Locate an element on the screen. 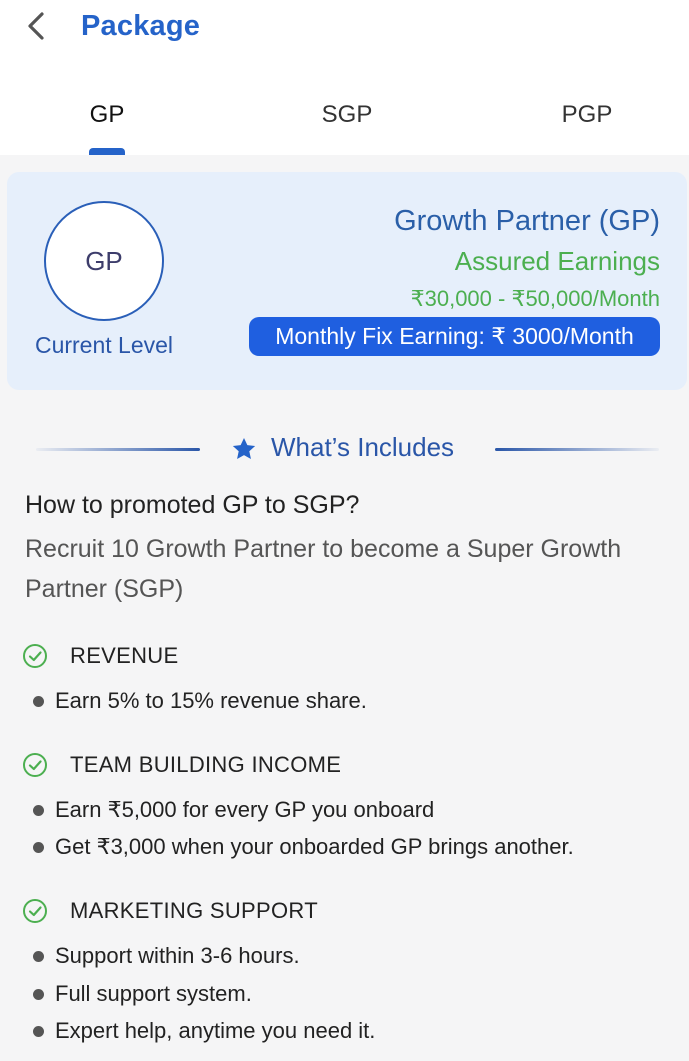 This screenshot has width=689, height=1061. tab-pgp: PGP is located at coordinates (580, 126).